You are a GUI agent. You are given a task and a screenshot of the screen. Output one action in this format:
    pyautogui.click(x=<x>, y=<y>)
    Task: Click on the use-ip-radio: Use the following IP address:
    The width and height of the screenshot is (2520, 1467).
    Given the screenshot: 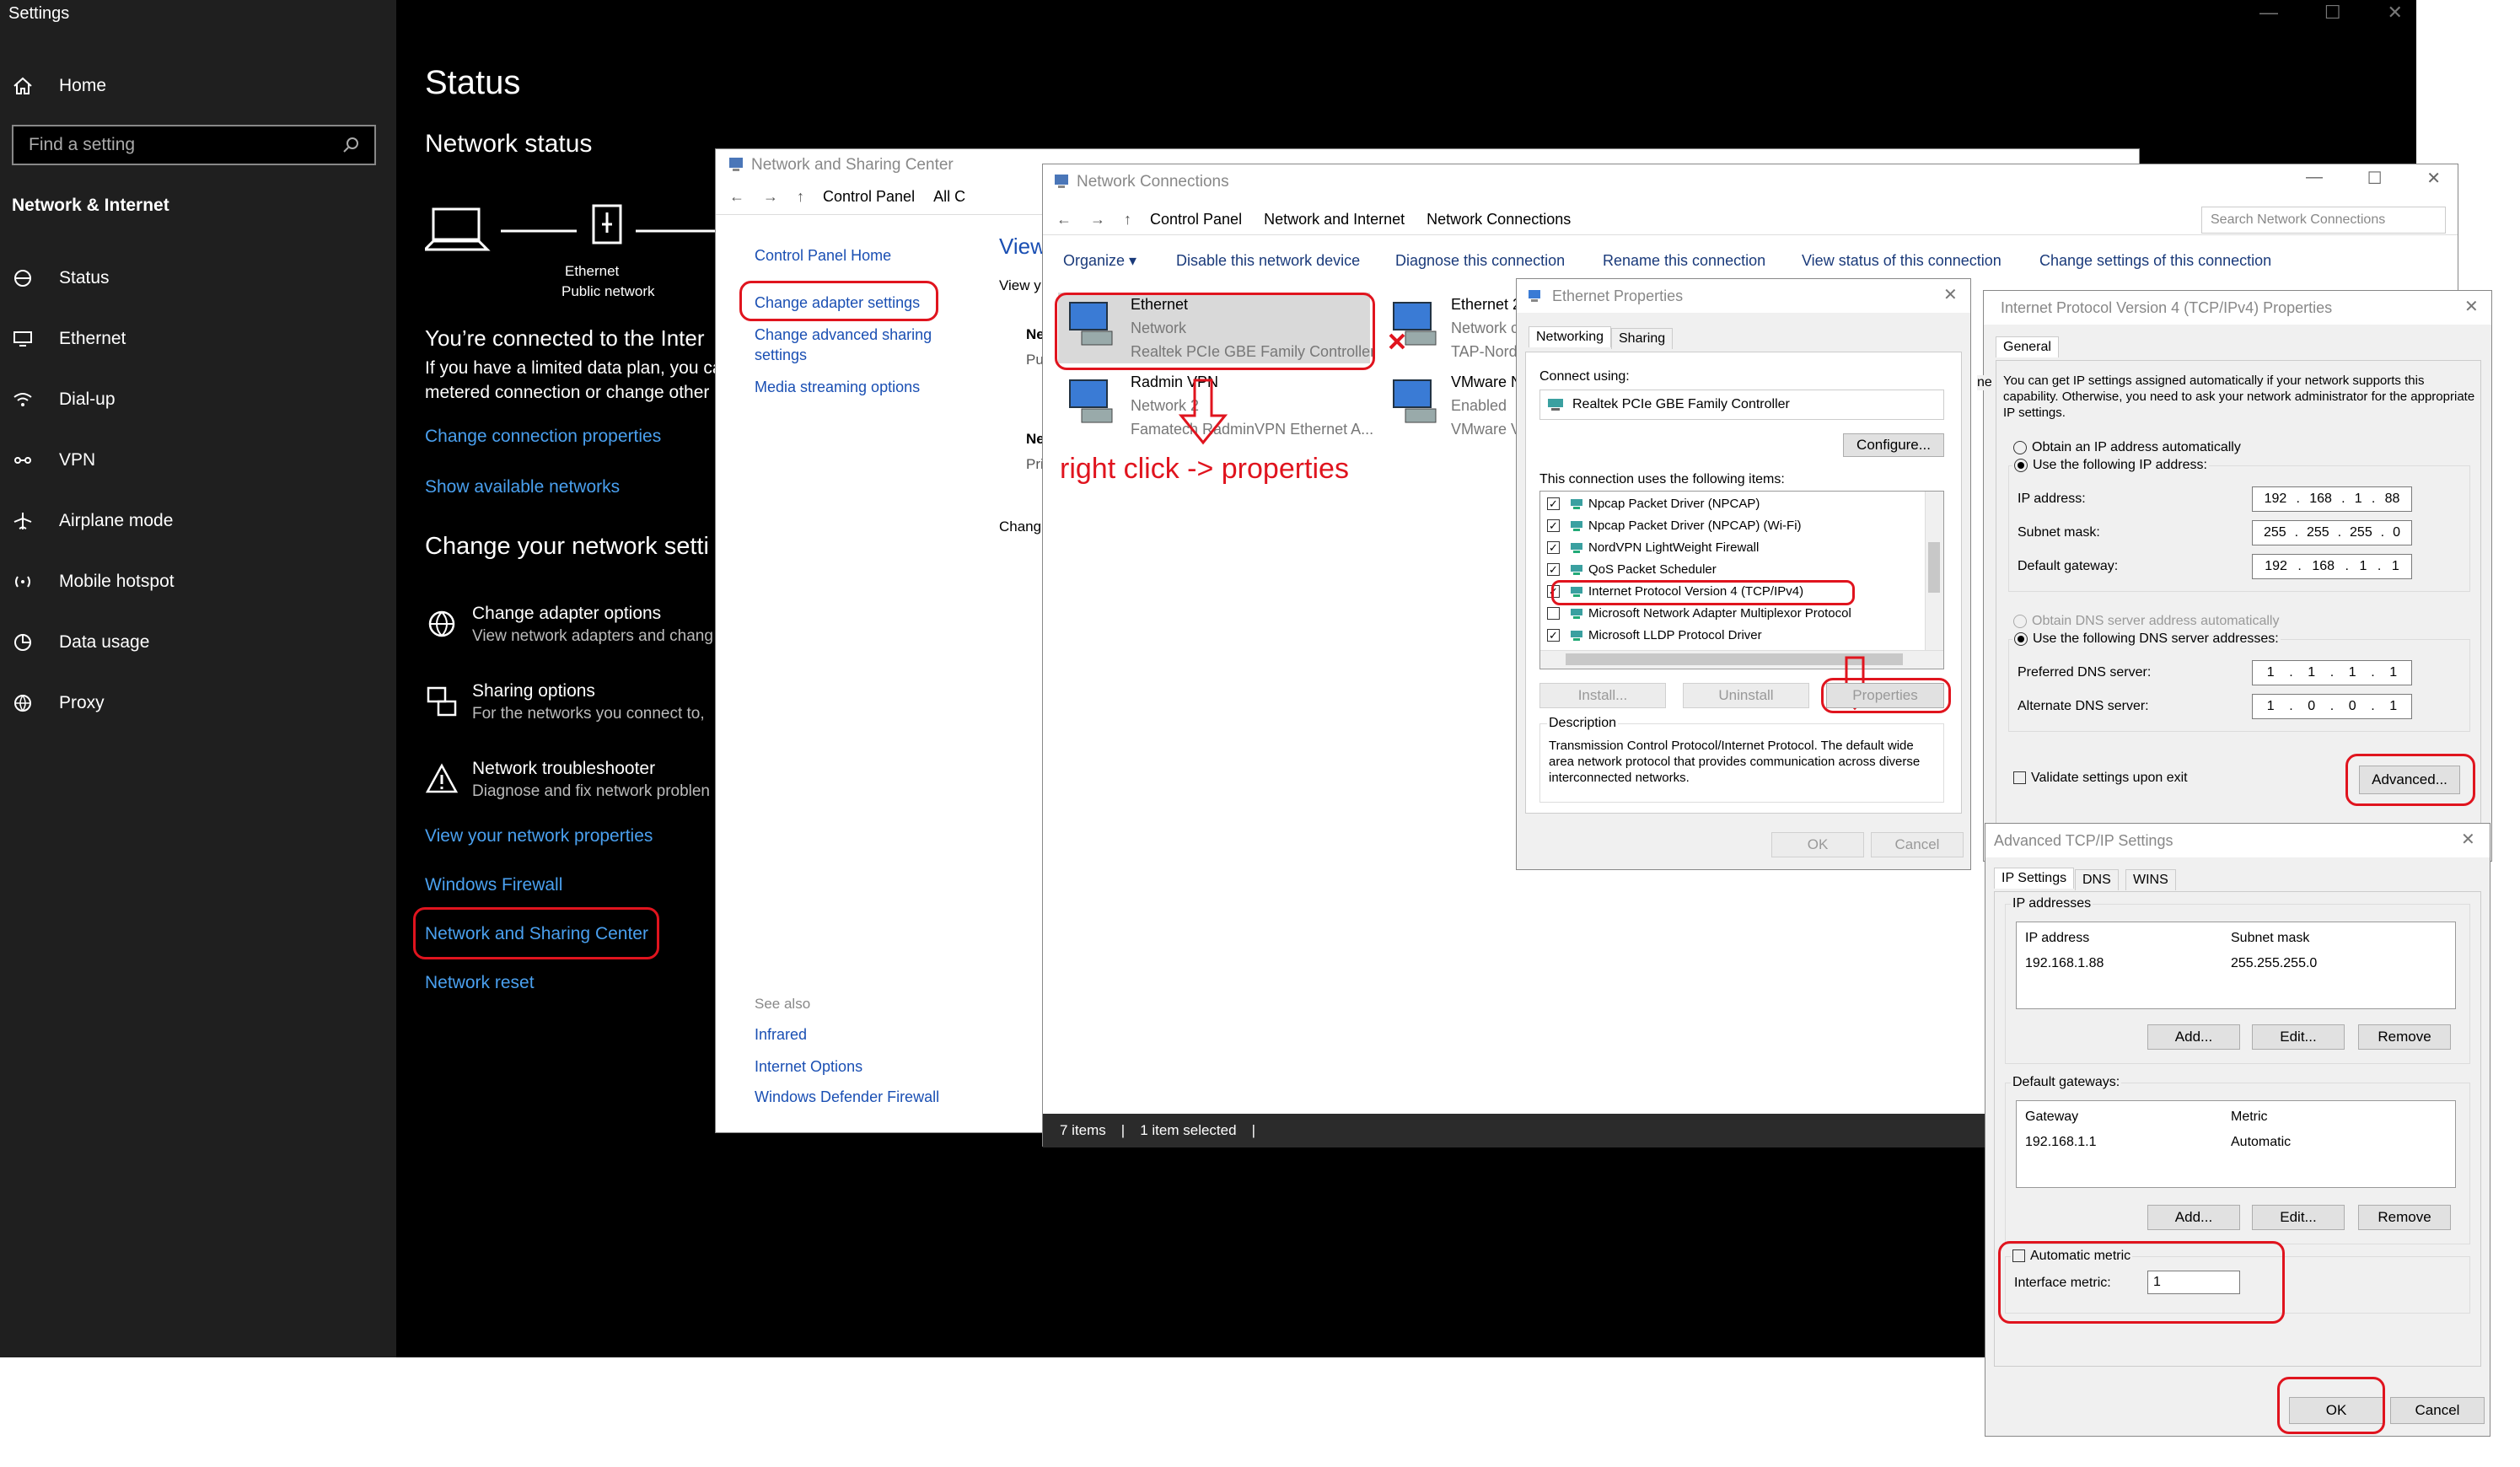 What is the action you would take?
    pyautogui.click(x=2110, y=466)
    